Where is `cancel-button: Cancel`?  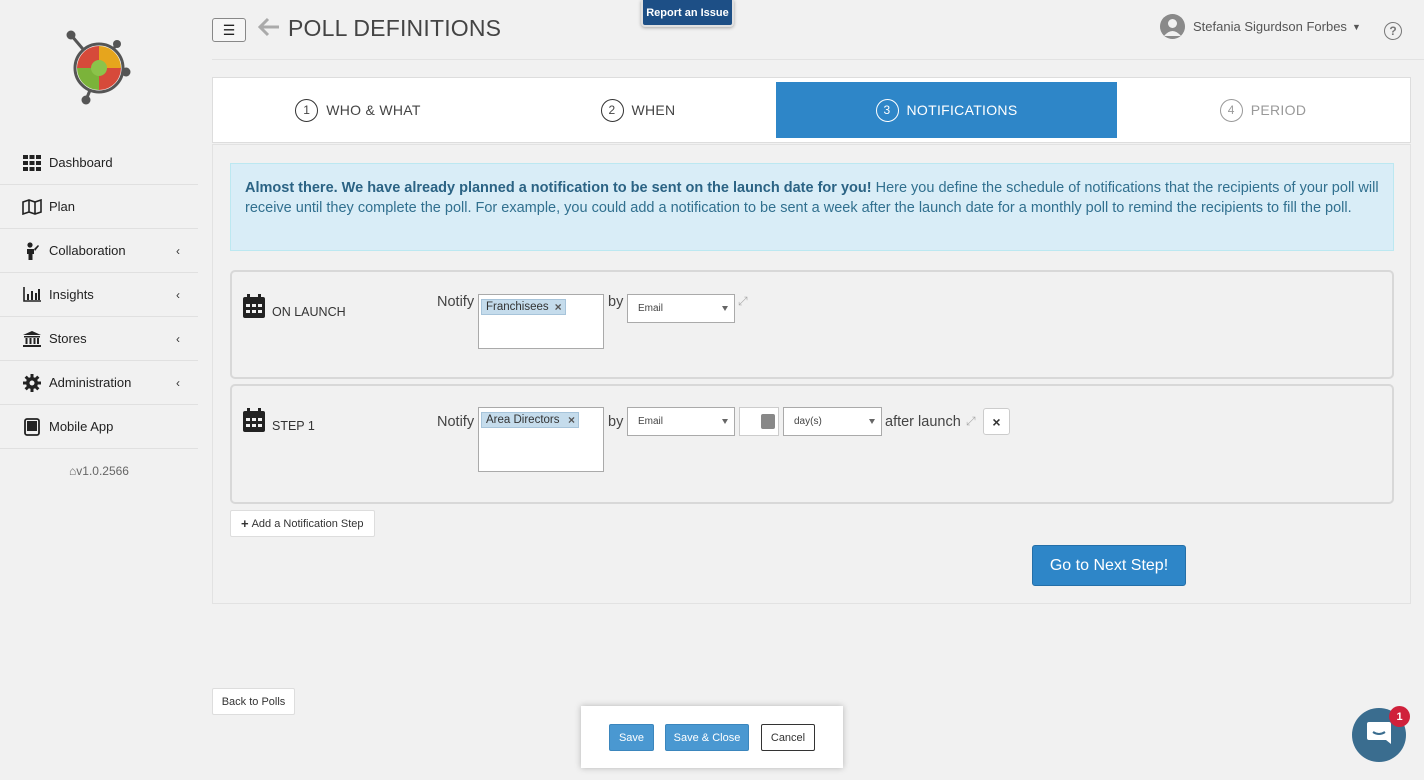
cancel-button: Cancel is located at coordinates (788, 737).